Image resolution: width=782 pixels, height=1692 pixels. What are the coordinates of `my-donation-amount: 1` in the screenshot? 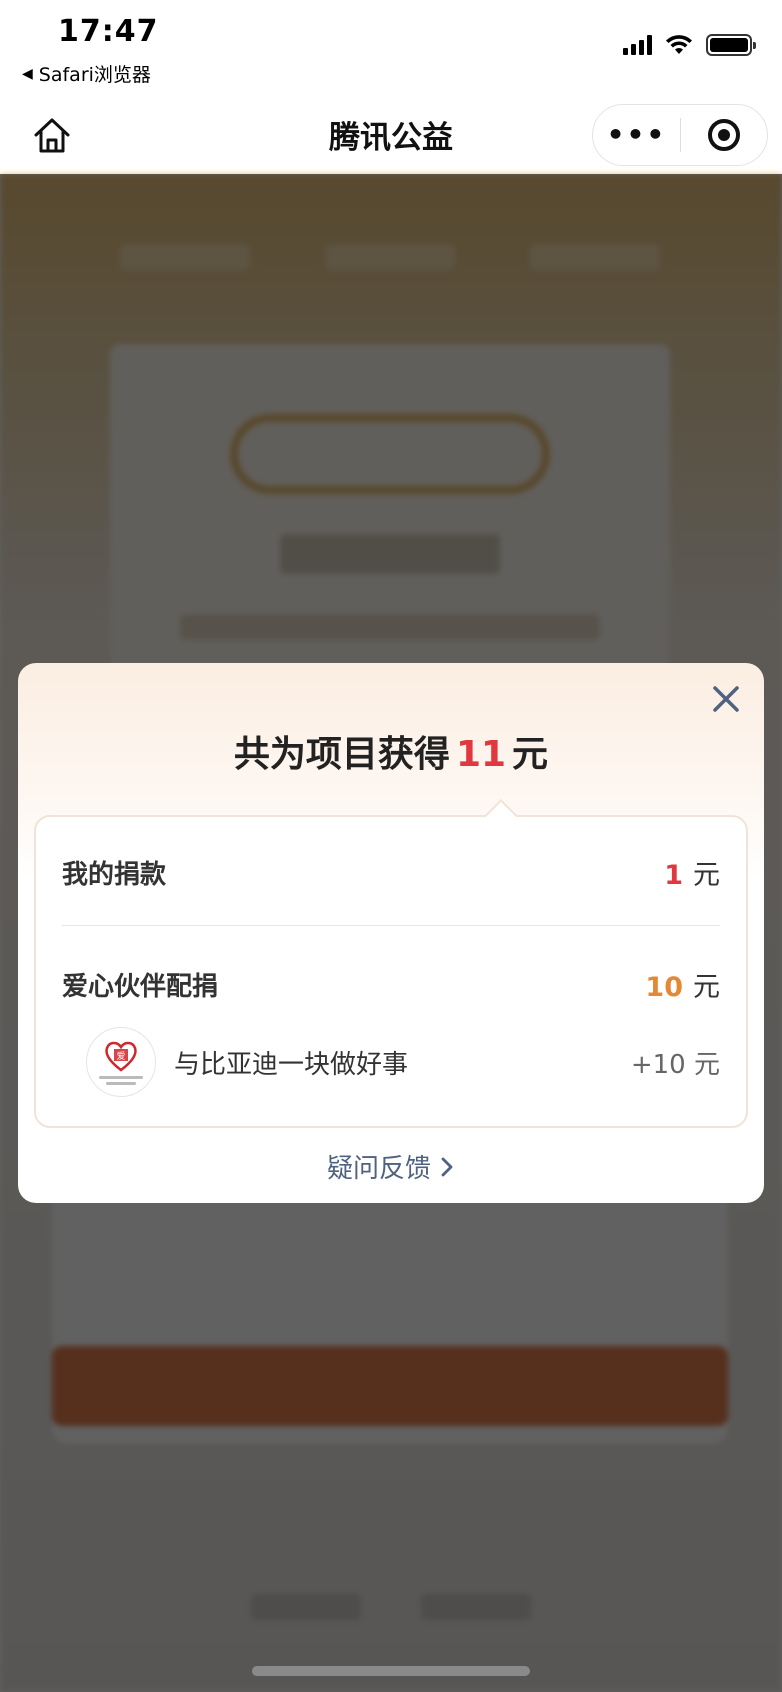 It's located at (673, 875).